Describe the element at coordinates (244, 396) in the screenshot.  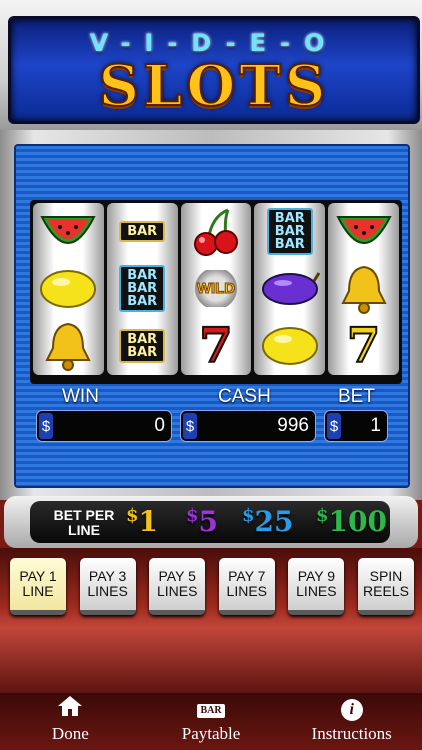
I see `cash-label: CASH` at that location.